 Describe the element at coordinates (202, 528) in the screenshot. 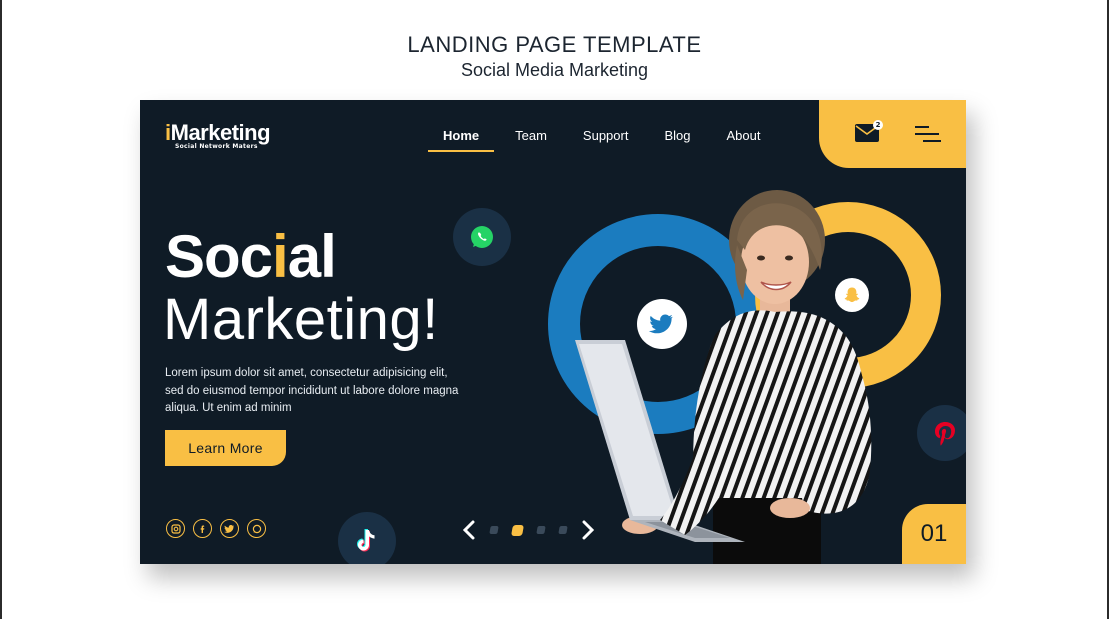

I see `facebook-icon` at that location.